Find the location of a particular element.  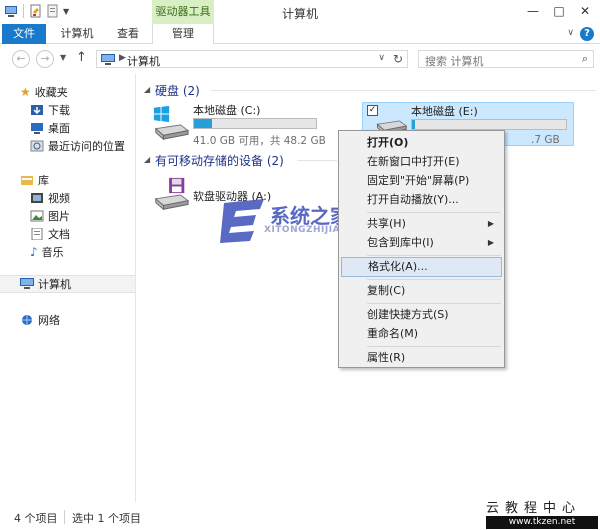

menu-label: 共享(H) is located at coordinates (386, 223).